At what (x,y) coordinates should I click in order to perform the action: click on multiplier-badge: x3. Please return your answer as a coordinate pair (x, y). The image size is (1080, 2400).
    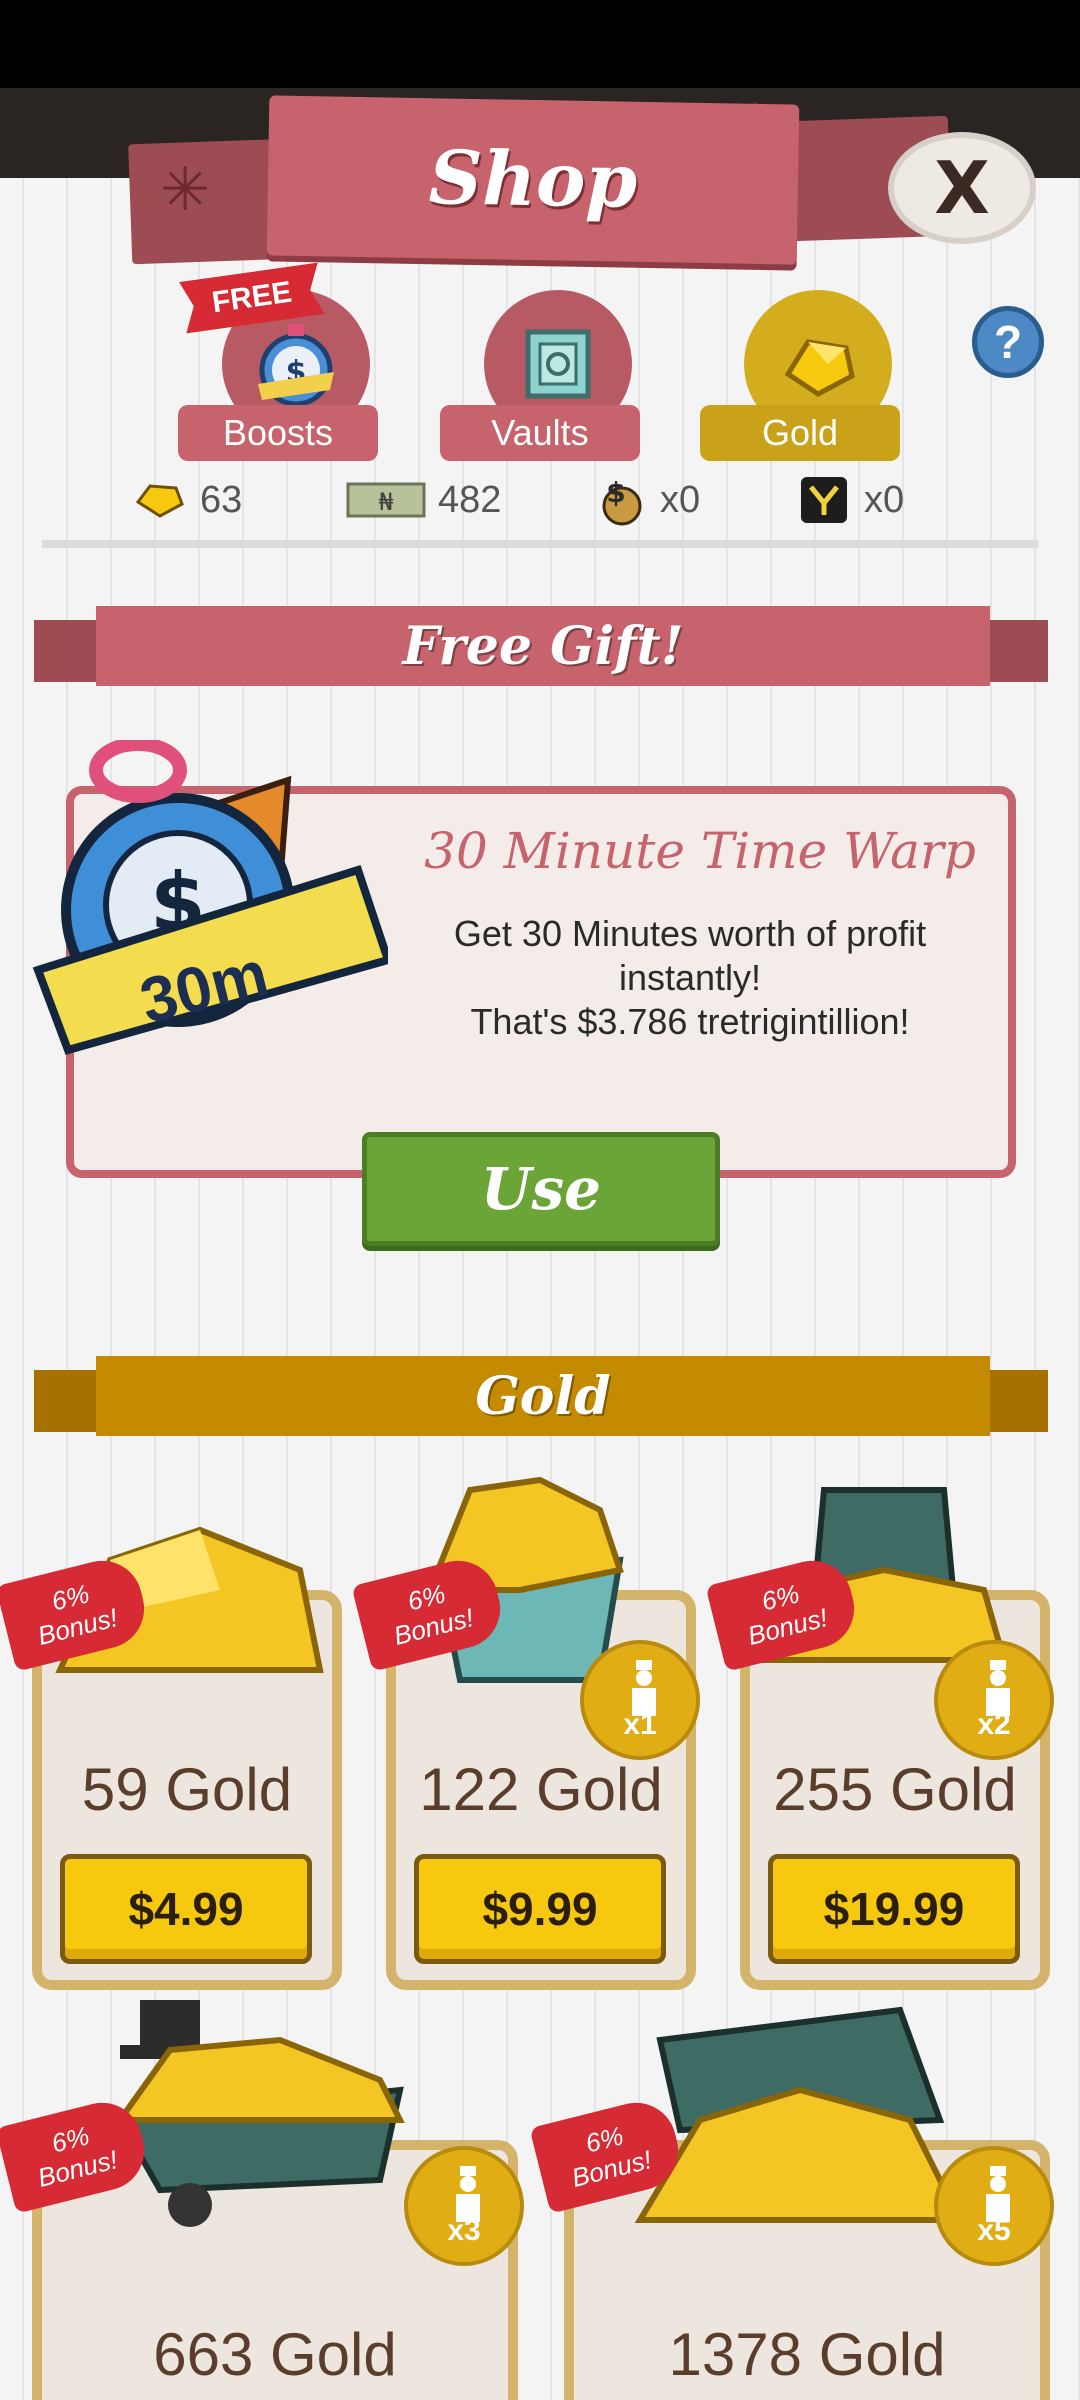
    Looking at the image, I should click on (464, 2206).